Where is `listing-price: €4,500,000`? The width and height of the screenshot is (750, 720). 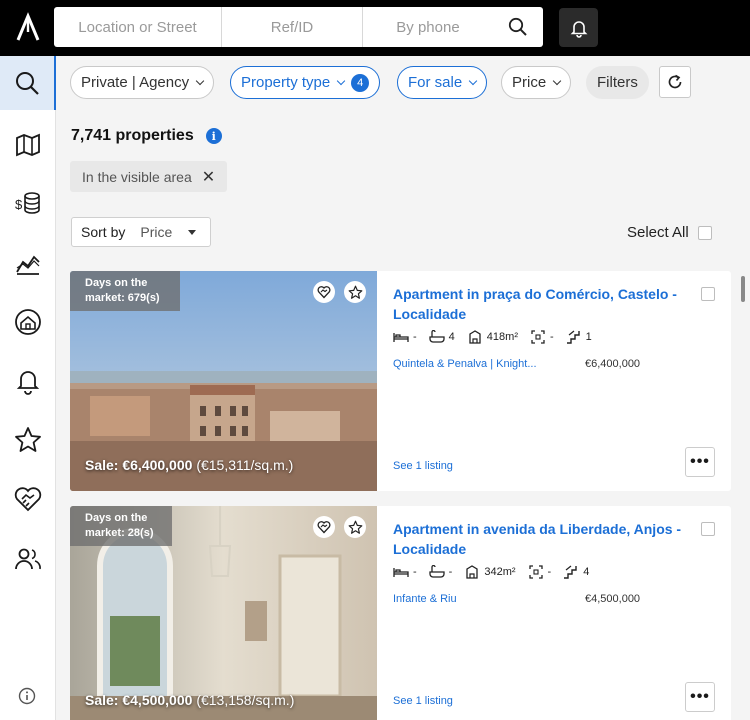 listing-price: €4,500,000 is located at coordinates (613, 599).